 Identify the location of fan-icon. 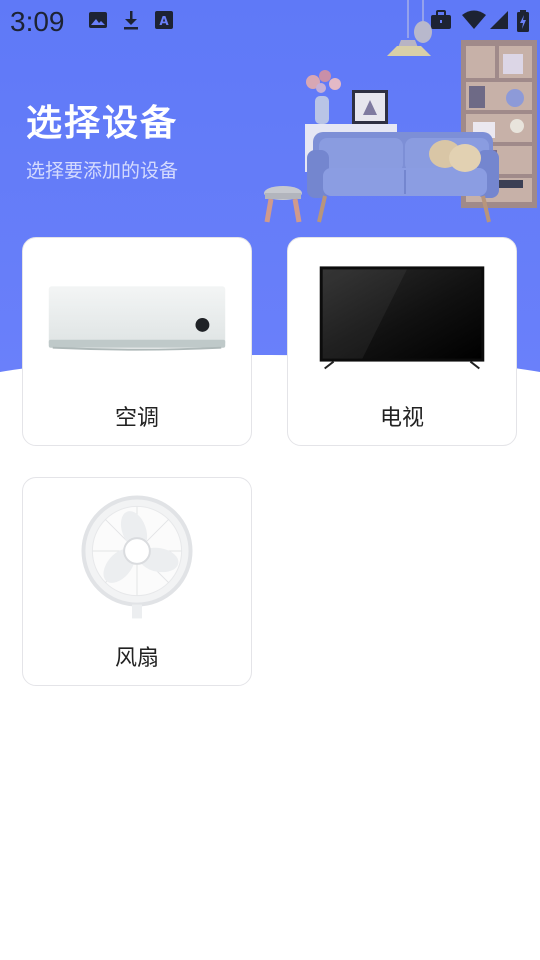
(137, 557).